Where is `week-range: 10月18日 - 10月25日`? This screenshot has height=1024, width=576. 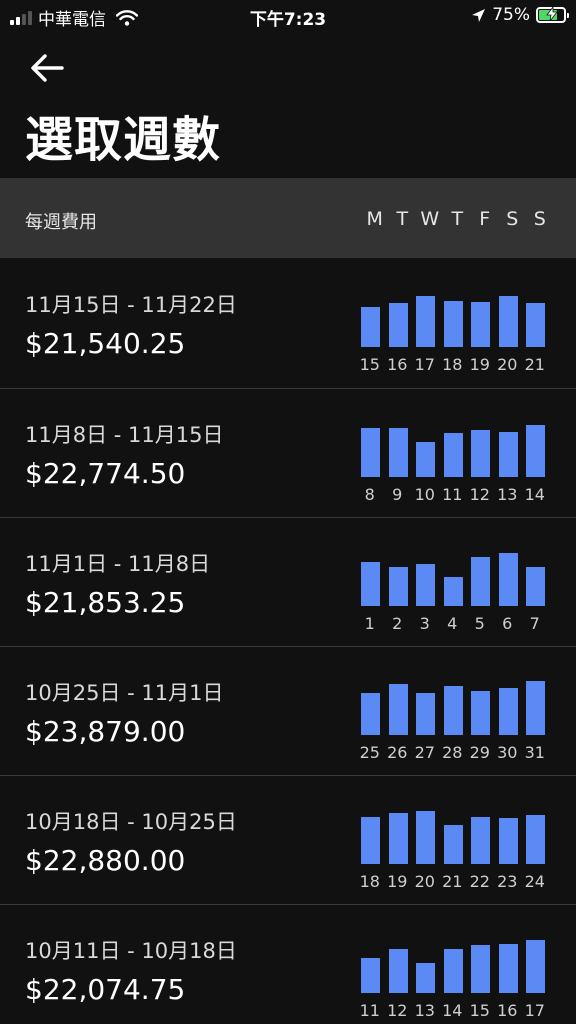
week-range: 10月18日 - 10月25日 is located at coordinates (131, 822).